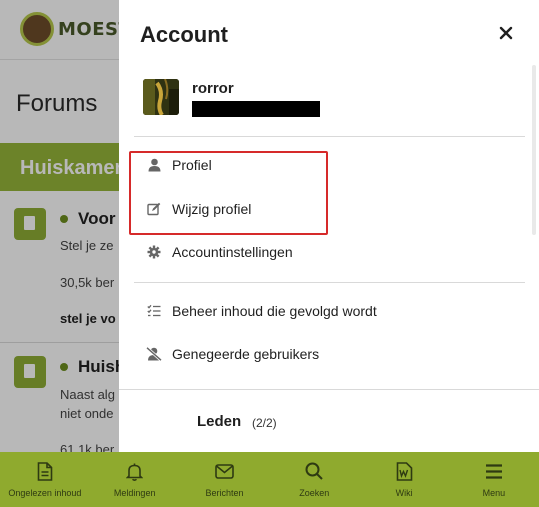  I want to click on gear-icon, so click(154, 252).